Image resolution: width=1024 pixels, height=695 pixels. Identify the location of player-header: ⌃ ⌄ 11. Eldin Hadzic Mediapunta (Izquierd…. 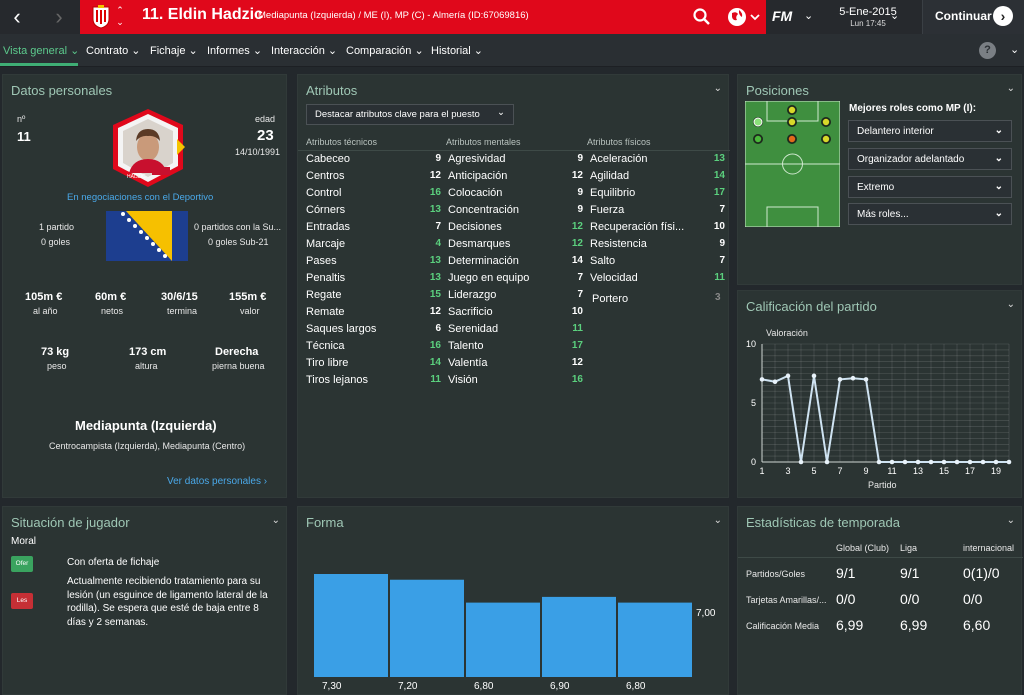
(423, 17).